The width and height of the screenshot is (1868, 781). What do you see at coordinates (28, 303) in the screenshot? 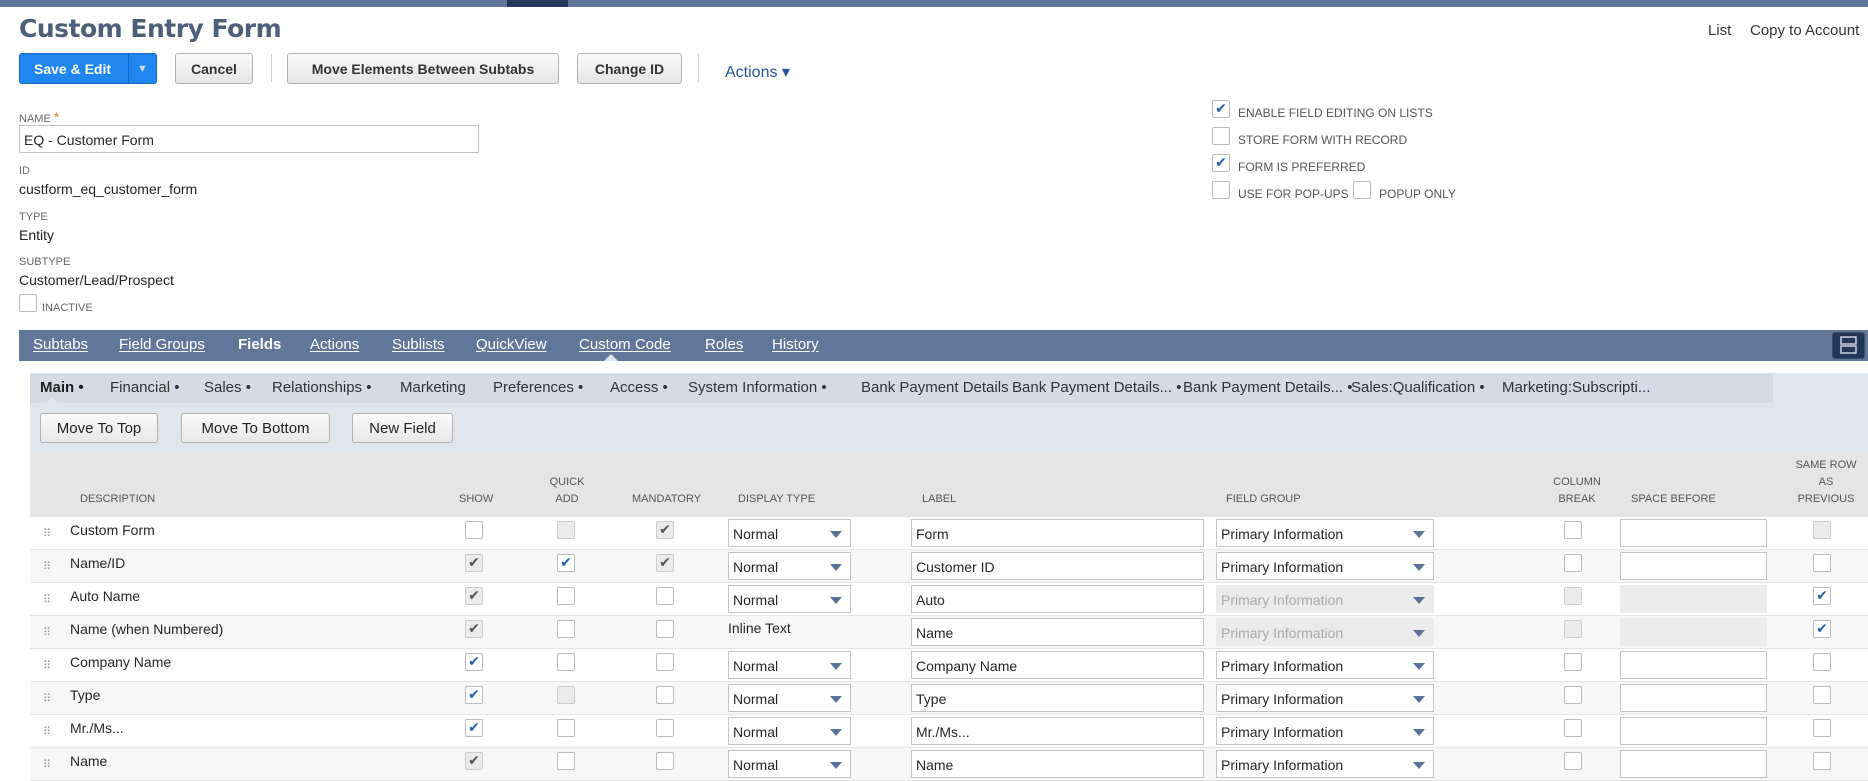
I see `inactive-checkbox` at bounding box center [28, 303].